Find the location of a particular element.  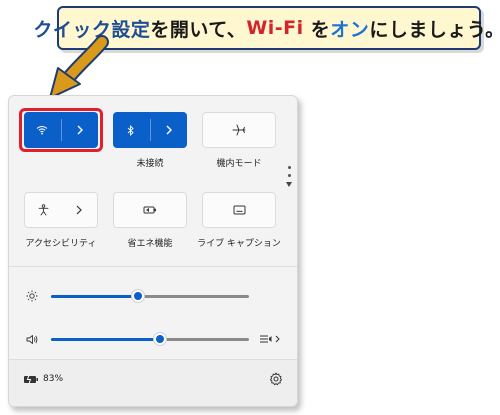

battery-saver-icon is located at coordinates (149, 210).